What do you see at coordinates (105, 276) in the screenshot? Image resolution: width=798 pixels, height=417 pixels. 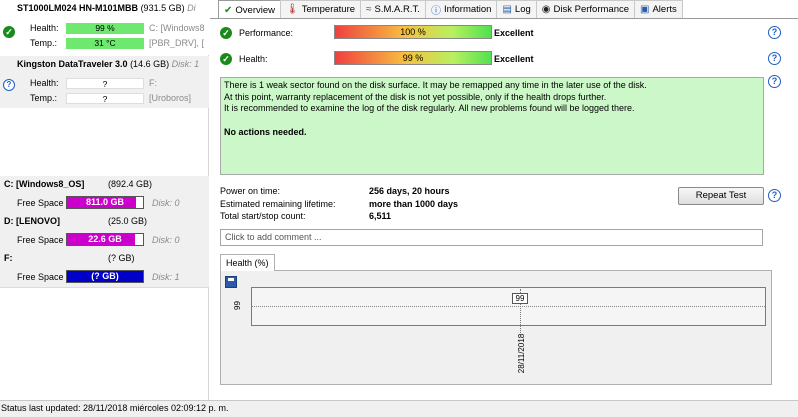 I see `free-space-bar: (? GB)` at bounding box center [105, 276].